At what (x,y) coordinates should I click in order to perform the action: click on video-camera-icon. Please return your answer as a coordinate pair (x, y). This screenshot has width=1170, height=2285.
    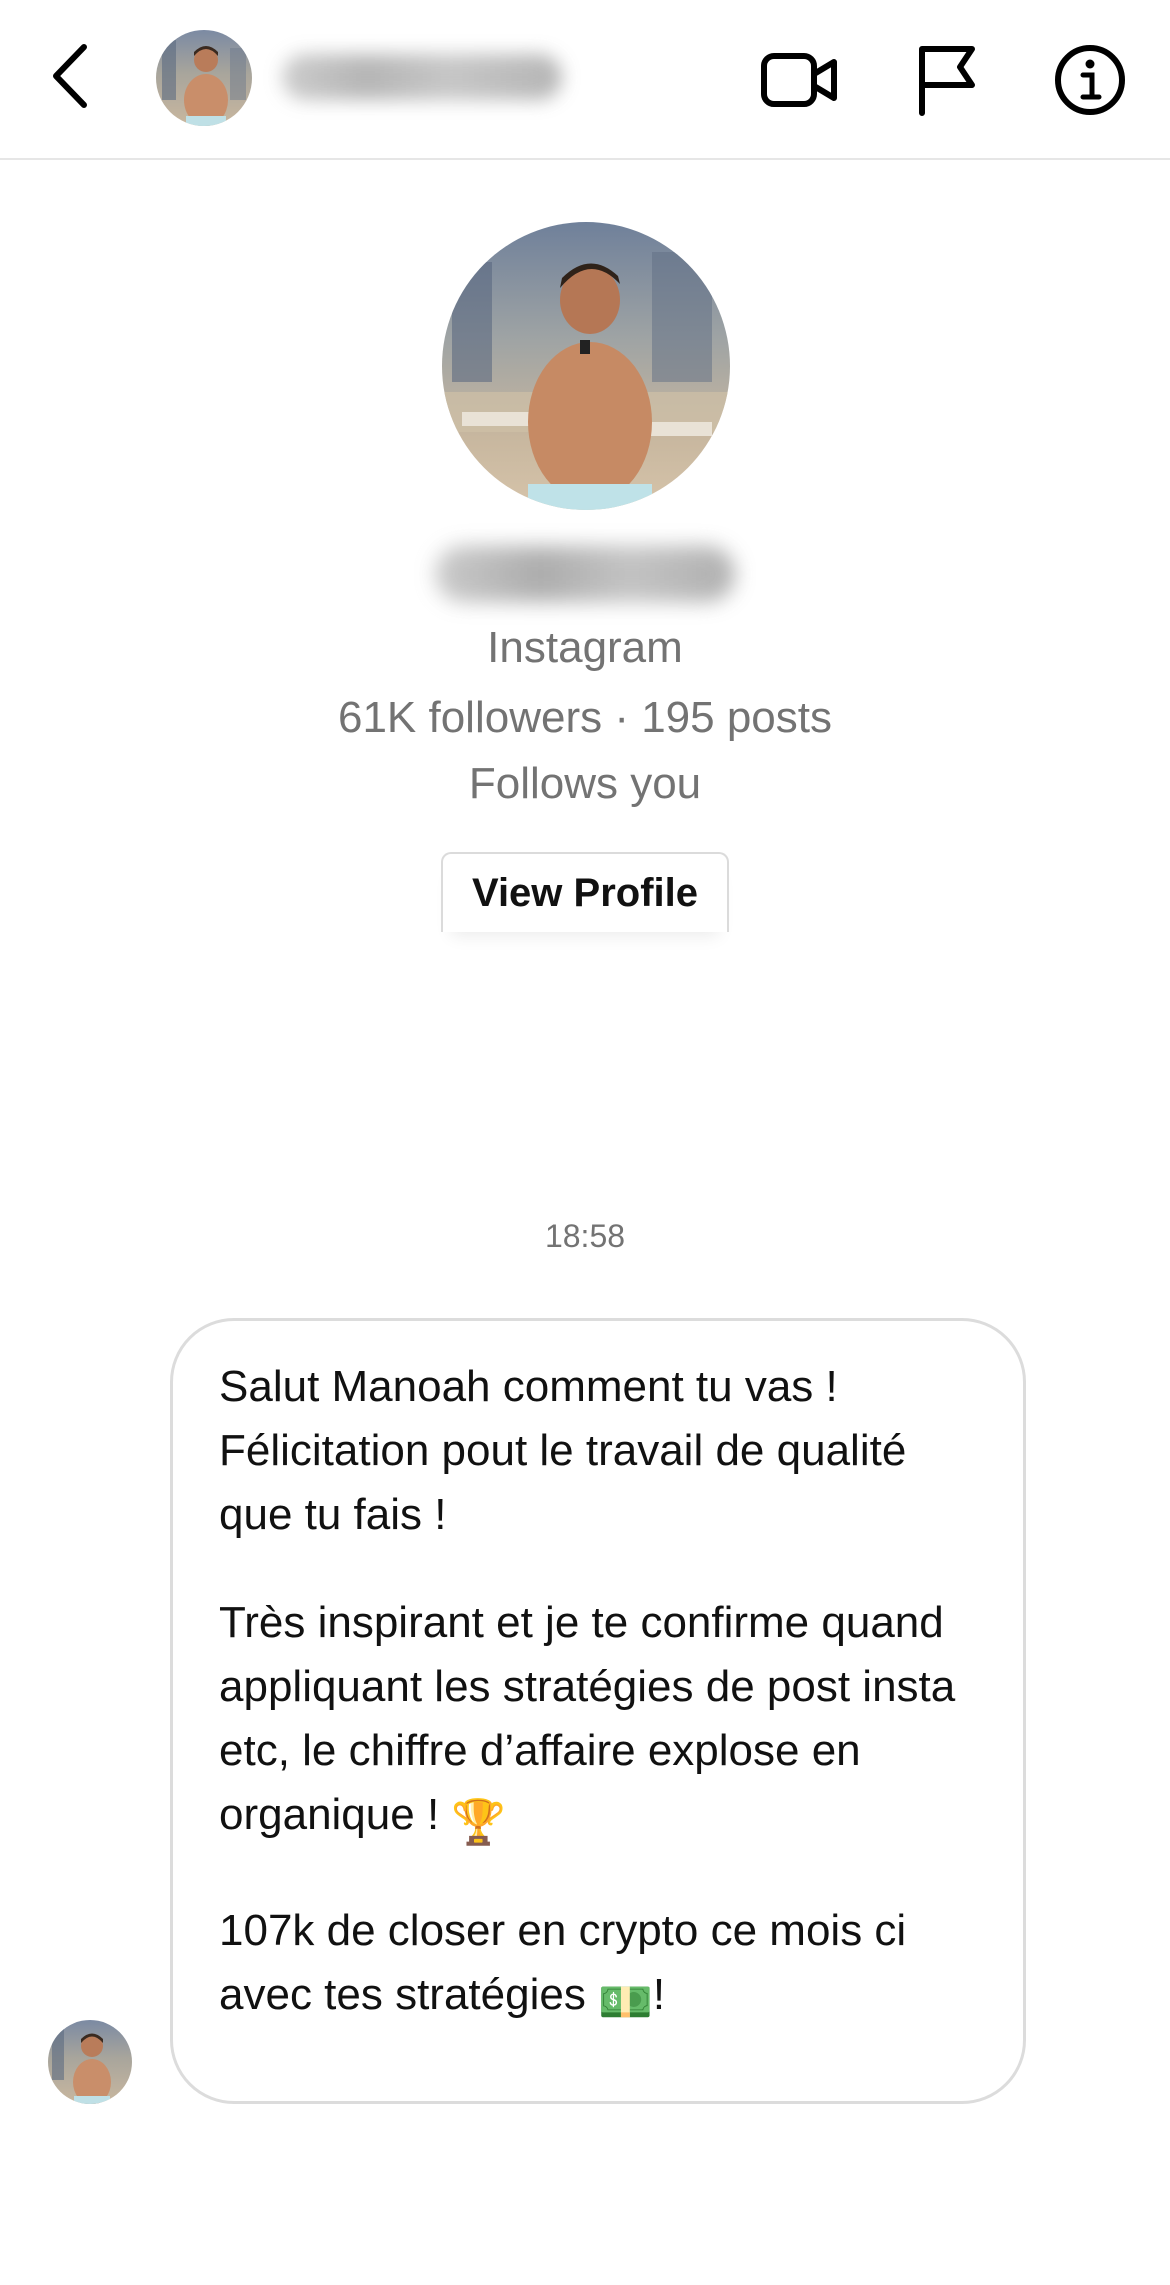
    Looking at the image, I should click on (799, 80).